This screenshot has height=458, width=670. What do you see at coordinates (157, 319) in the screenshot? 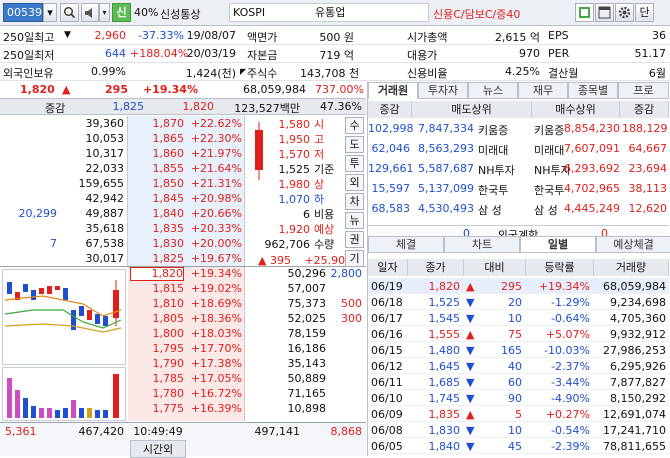
I see `bid-price: 1,805` at bounding box center [157, 319].